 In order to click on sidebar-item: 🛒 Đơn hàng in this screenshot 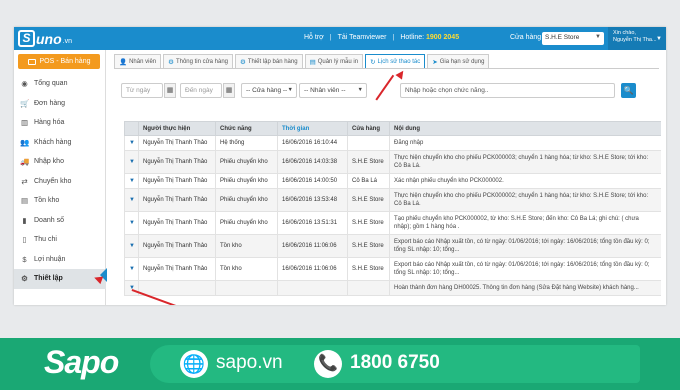, I will do `click(60, 104)`.